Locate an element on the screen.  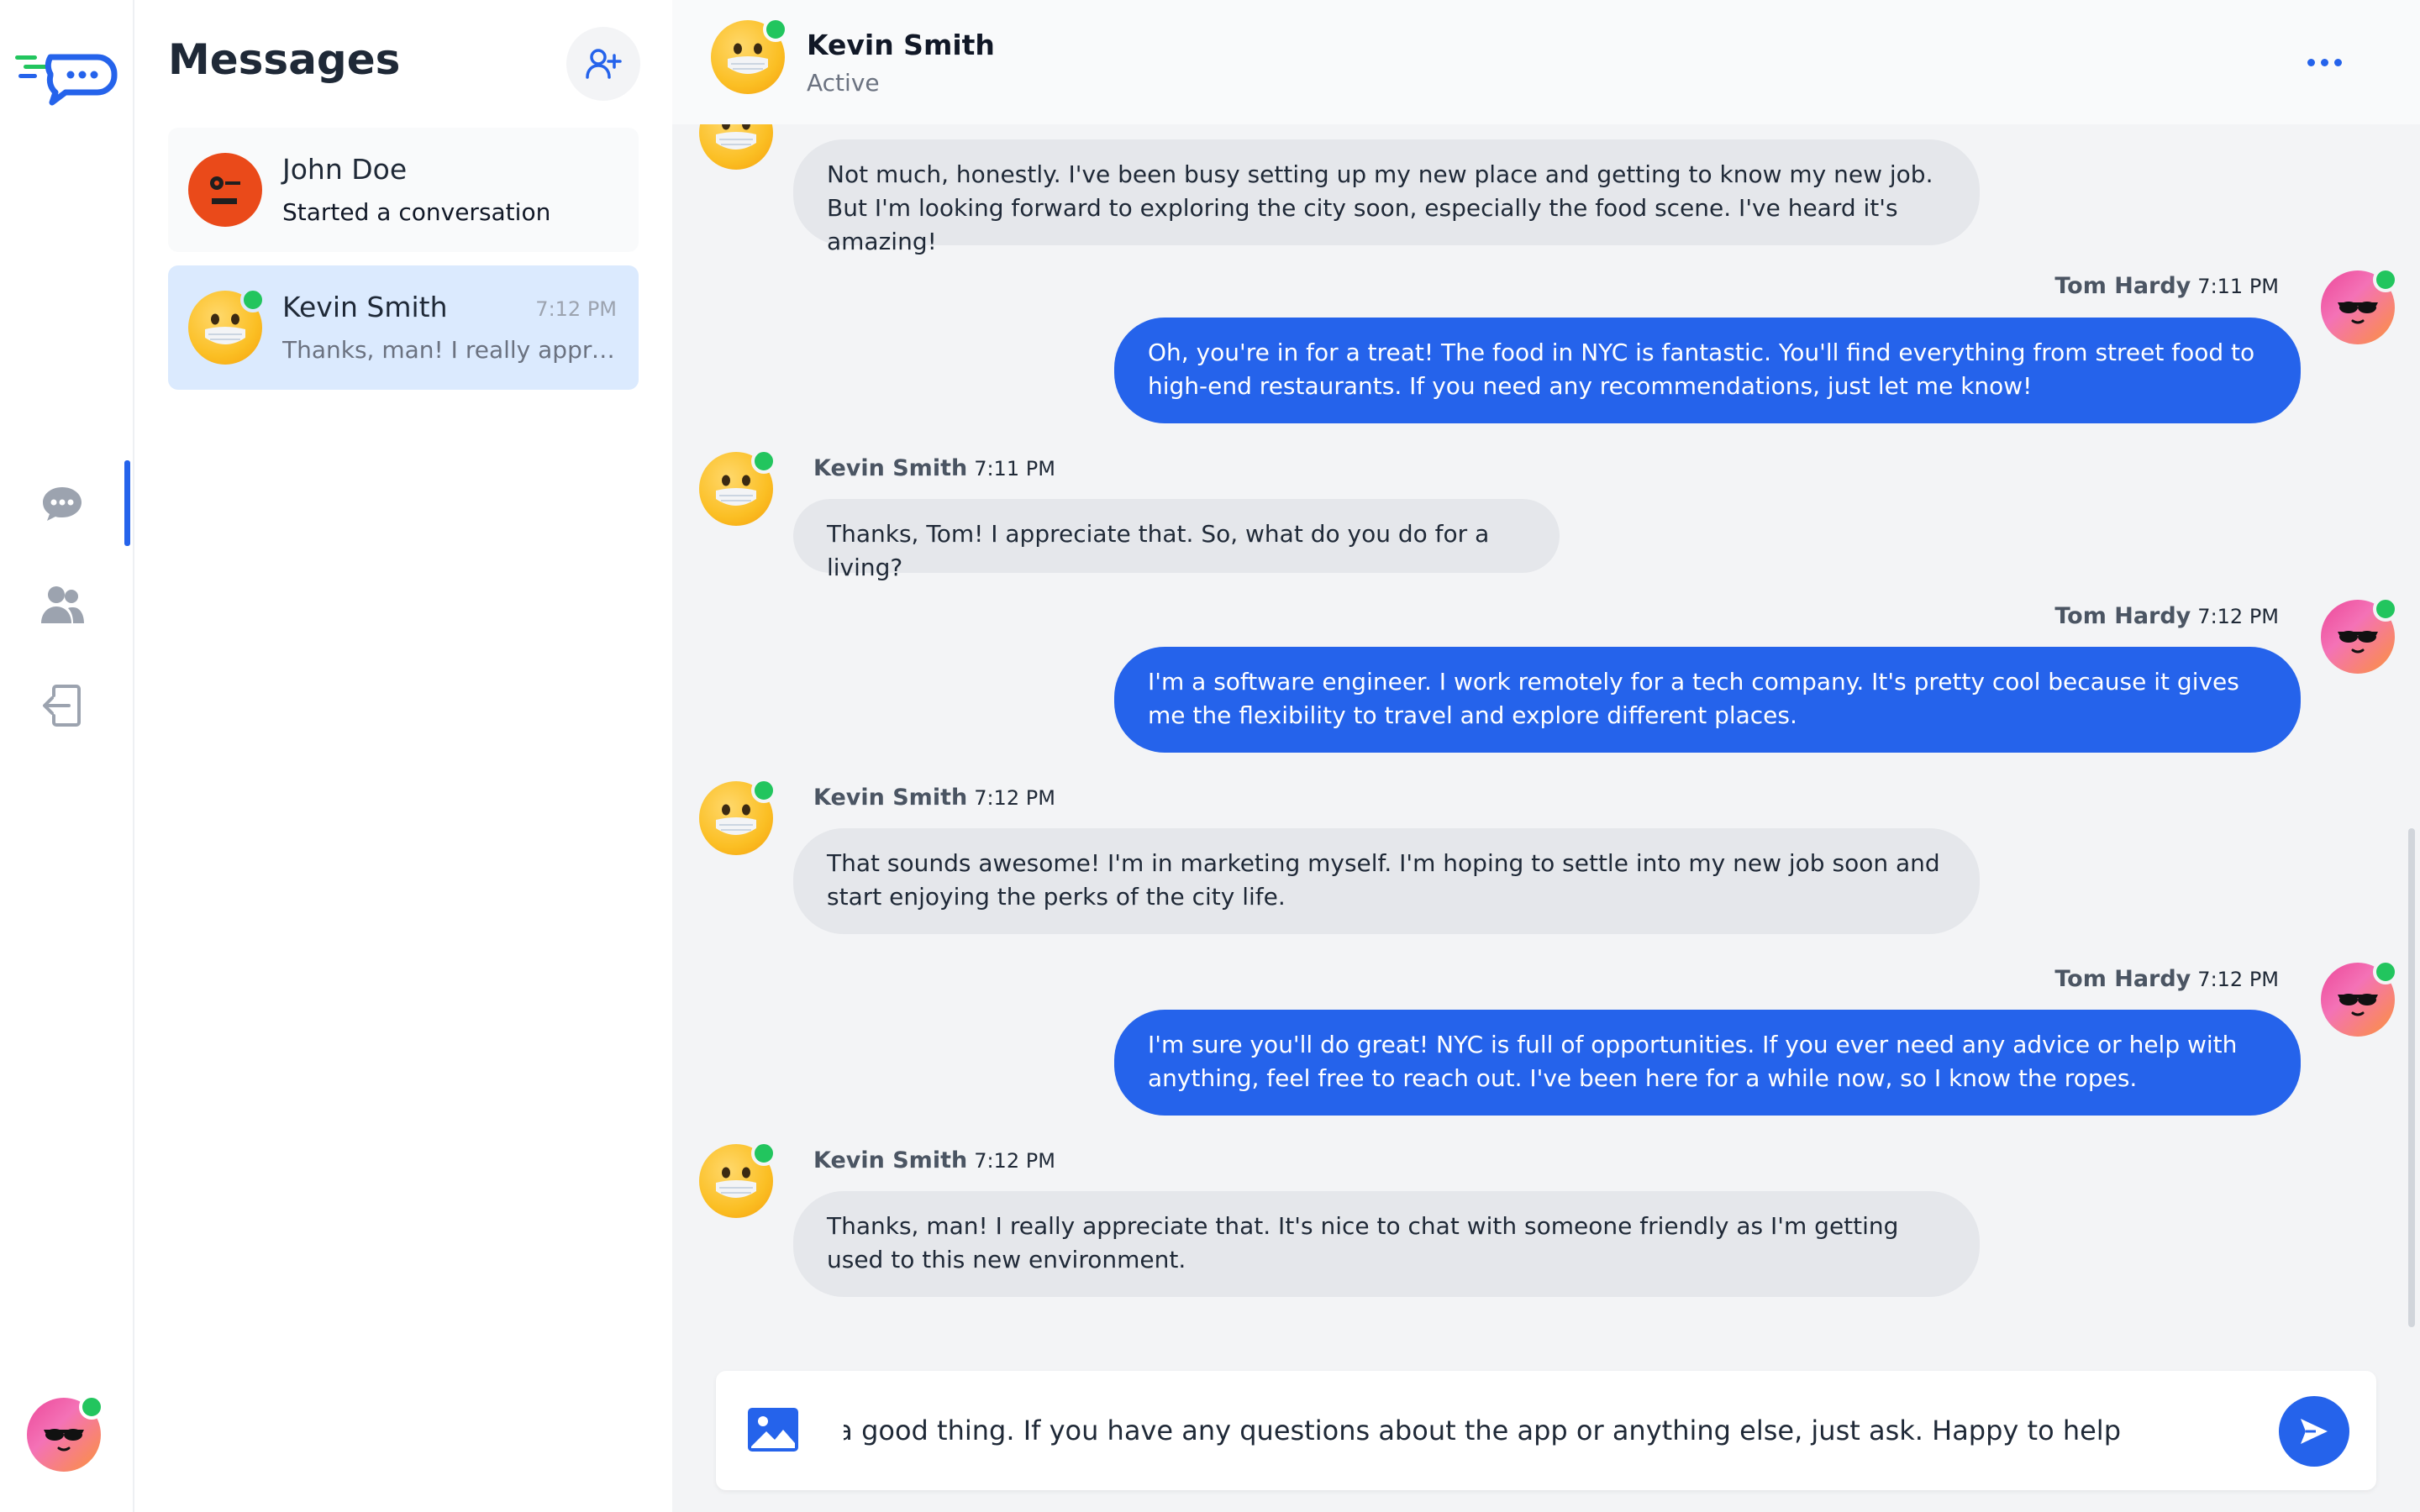
send-button is located at coordinates (2314, 1431).